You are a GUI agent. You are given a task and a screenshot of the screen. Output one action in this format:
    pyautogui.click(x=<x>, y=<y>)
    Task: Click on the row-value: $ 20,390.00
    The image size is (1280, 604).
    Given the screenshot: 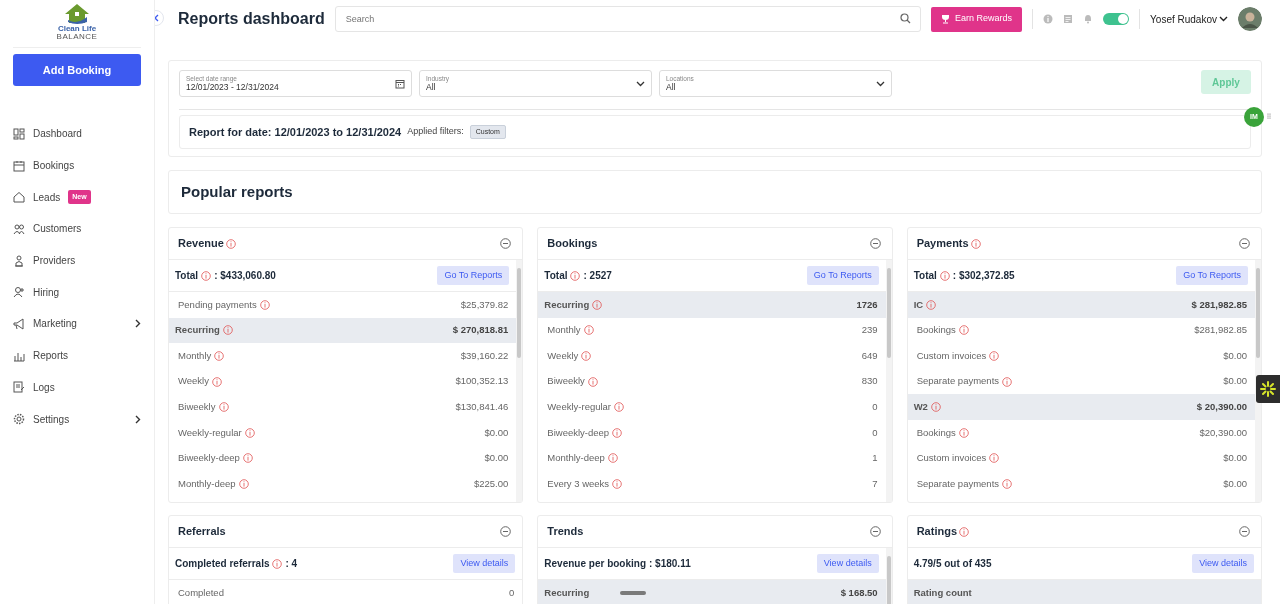 What is the action you would take?
    pyautogui.click(x=1221, y=407)
    